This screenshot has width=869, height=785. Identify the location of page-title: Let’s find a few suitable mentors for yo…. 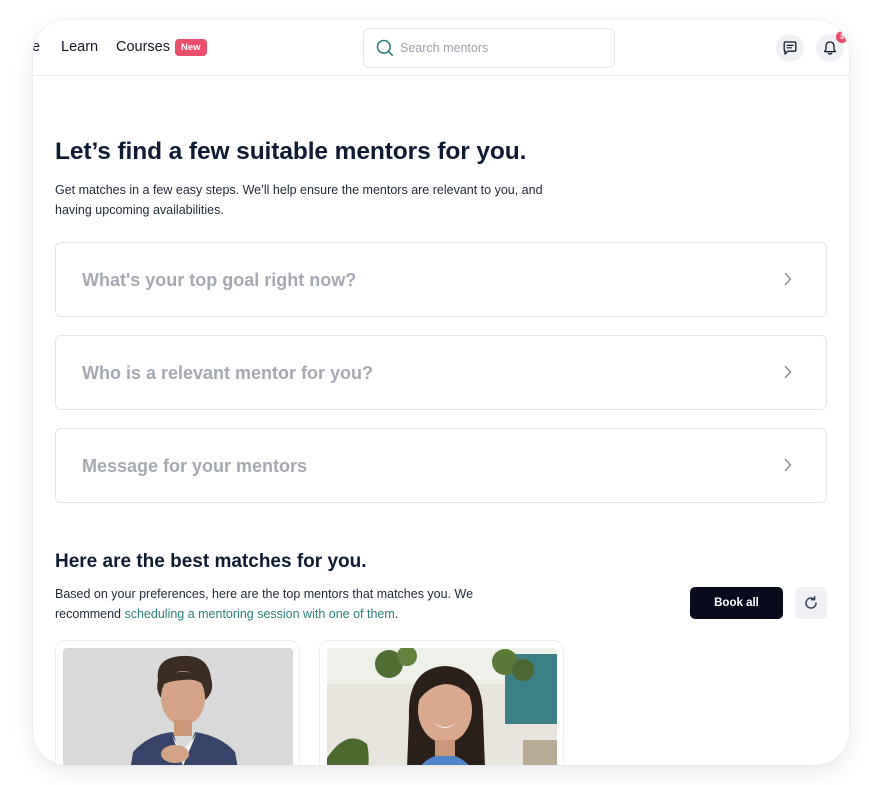
(291, 151).